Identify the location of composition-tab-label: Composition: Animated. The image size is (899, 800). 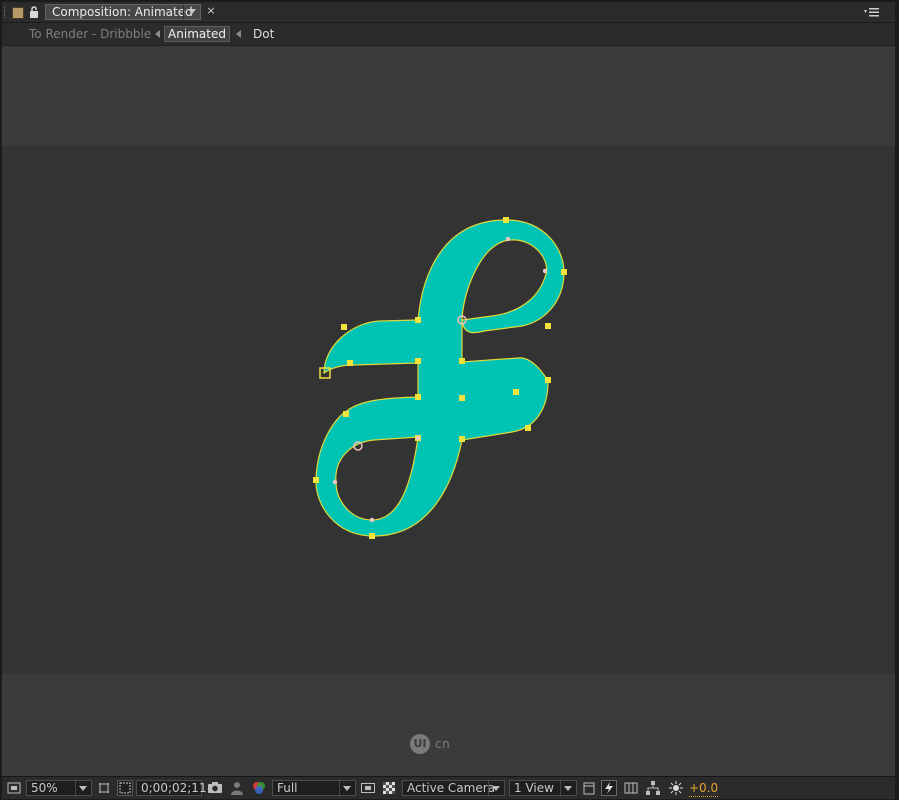
(122, 12).